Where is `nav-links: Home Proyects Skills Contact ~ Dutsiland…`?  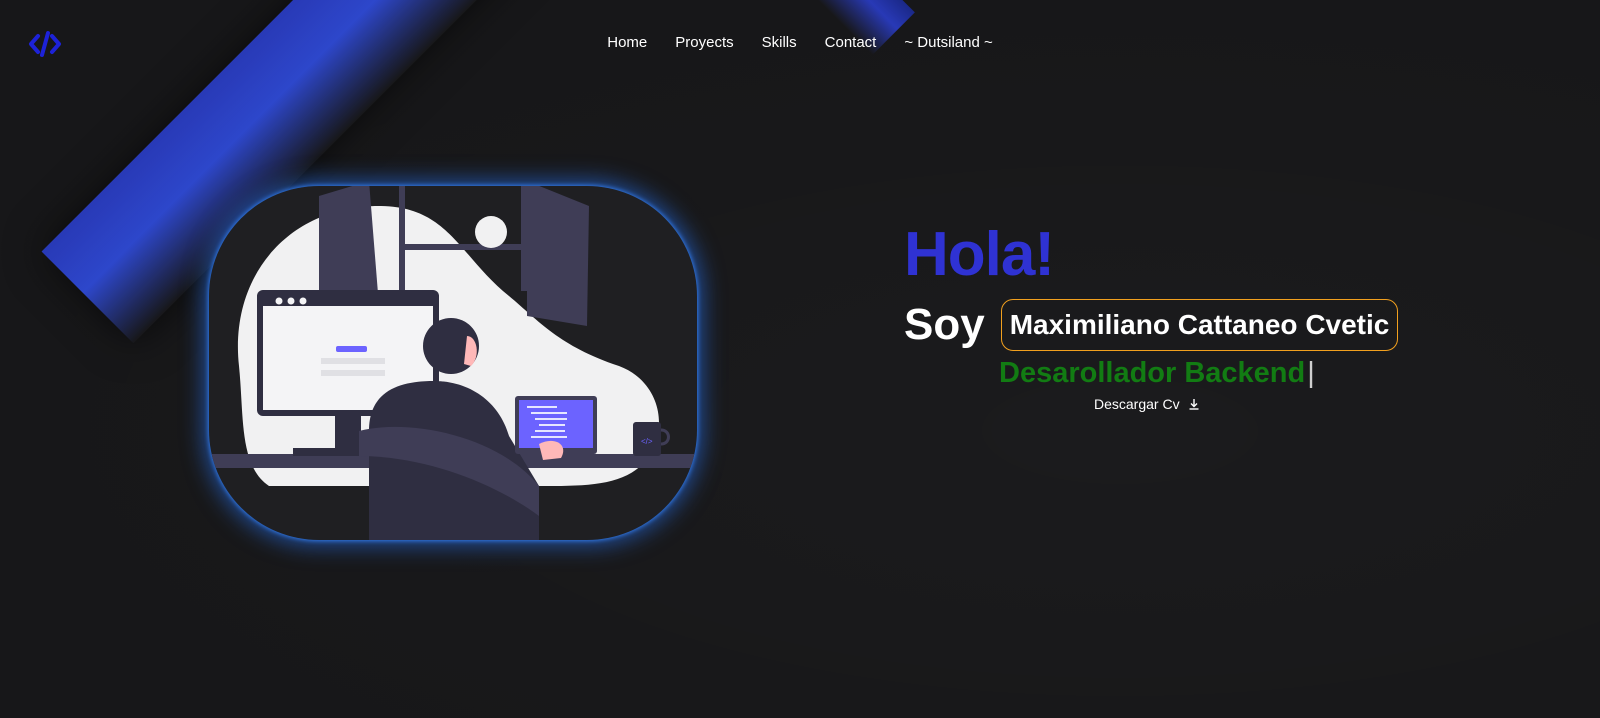
nav-links: Home Proyects Skills Contact ~ Dutsiland… is located at coordinates (800, 42).